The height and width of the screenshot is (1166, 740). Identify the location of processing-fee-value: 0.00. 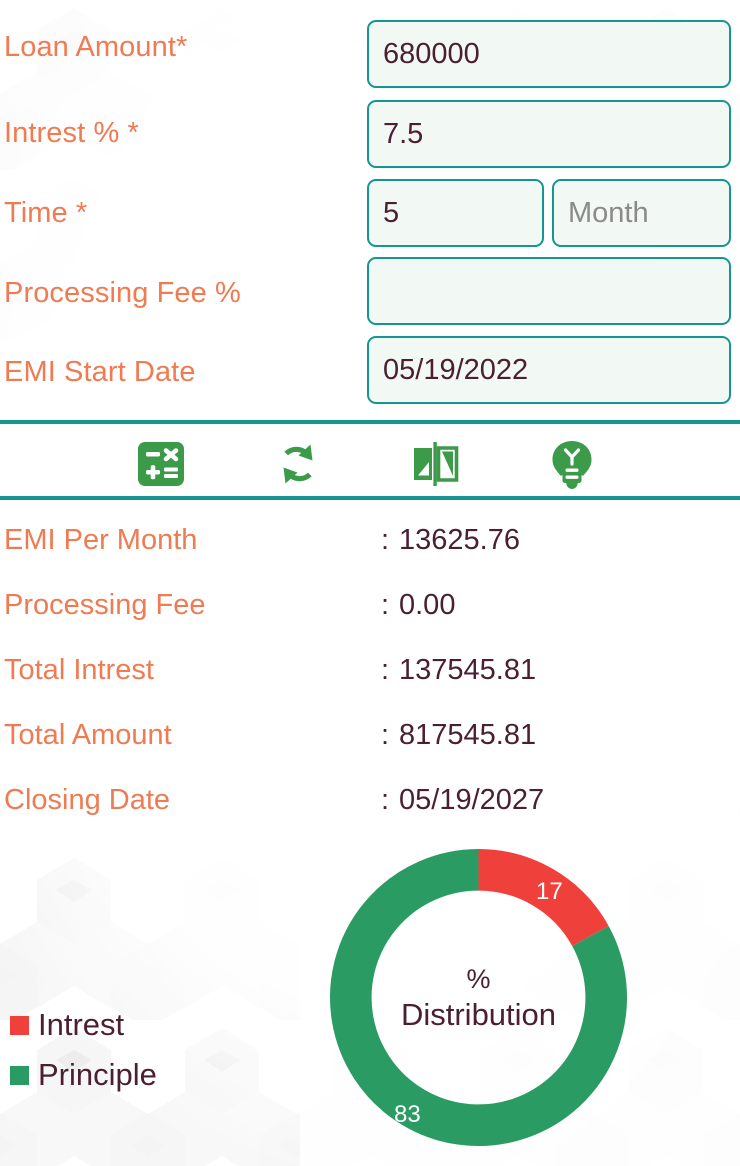
(427, 605).